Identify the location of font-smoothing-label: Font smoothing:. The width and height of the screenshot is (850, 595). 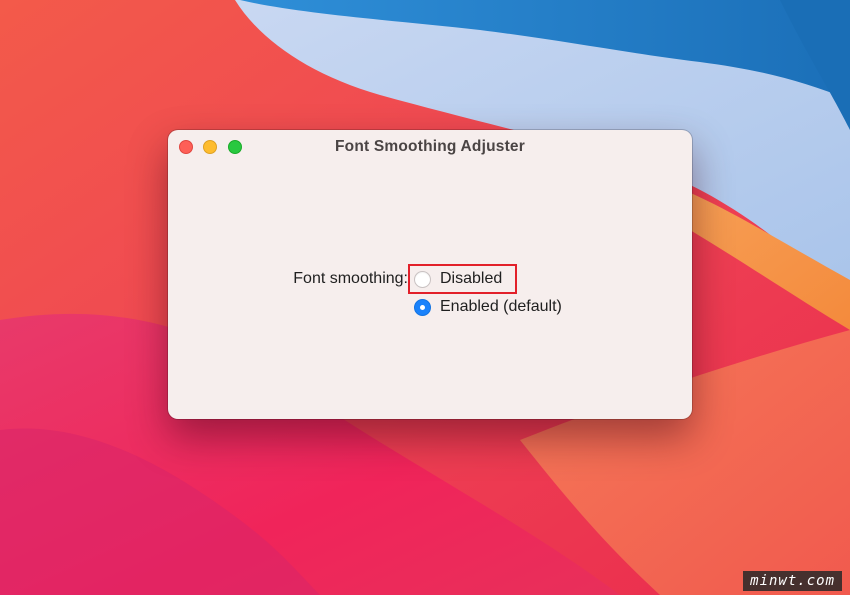
(350, 278).